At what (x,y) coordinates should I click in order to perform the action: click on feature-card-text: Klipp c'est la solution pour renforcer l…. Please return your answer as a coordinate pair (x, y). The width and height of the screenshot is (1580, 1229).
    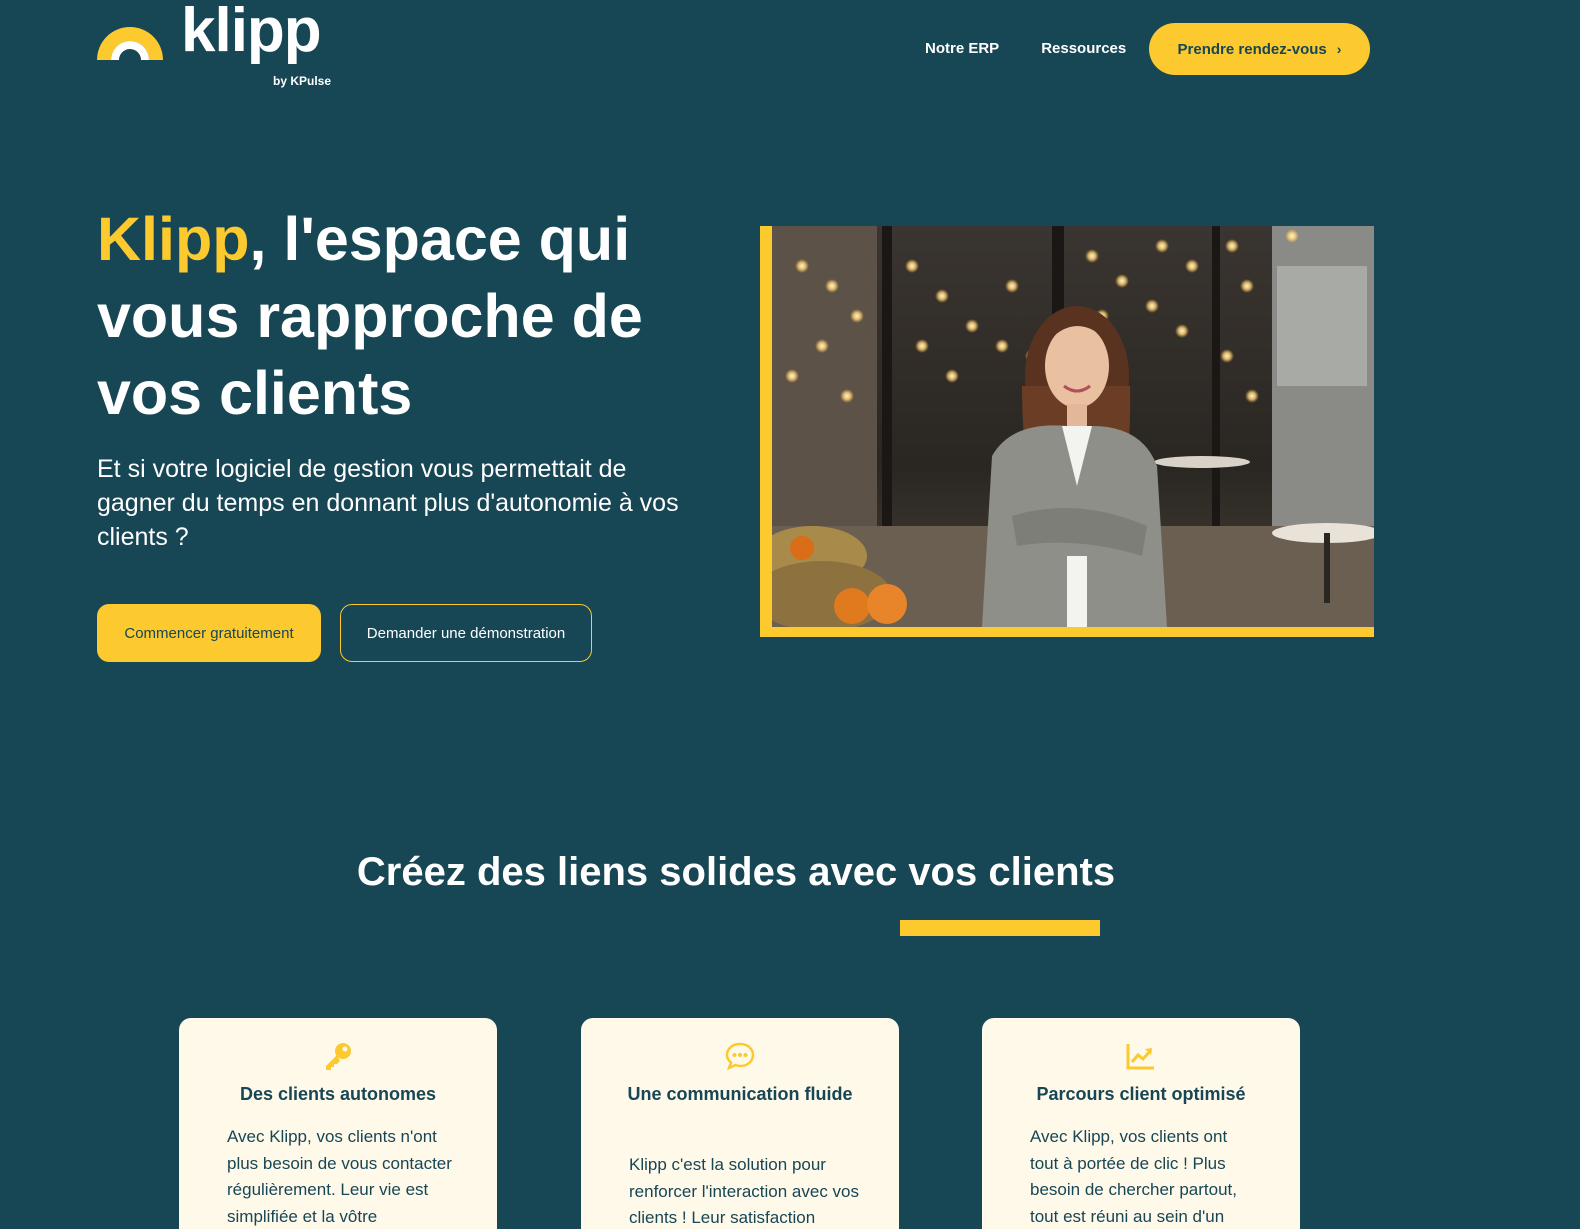
    Looking at the image, I should click on (744, 1191).